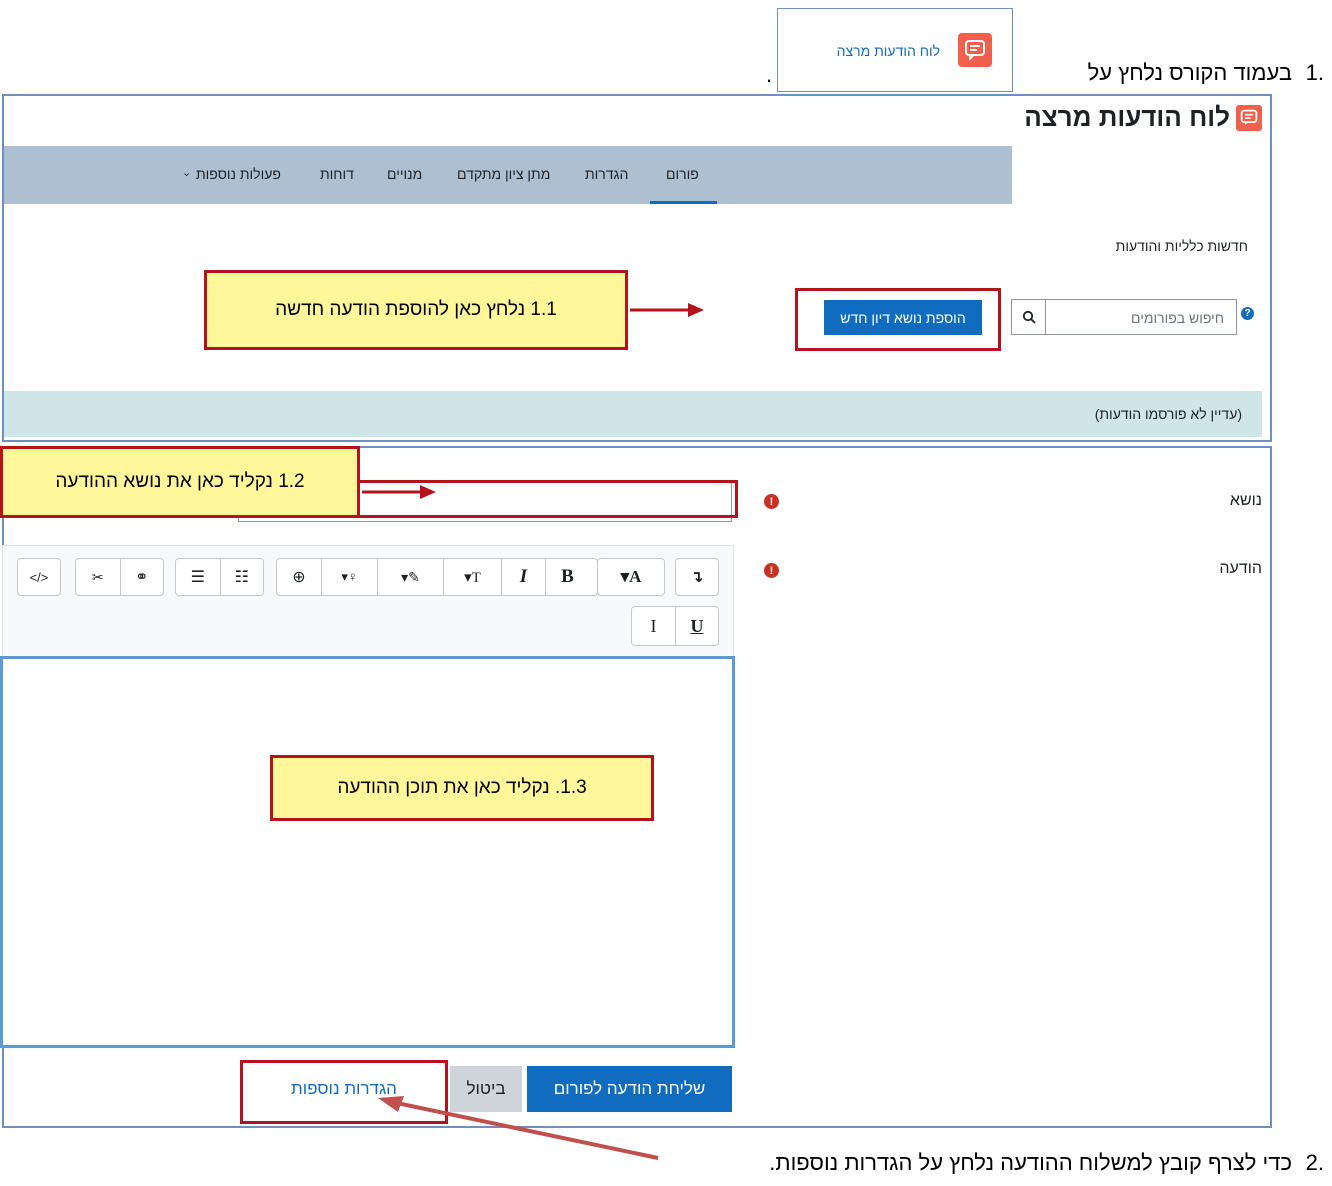  I want to click on step-1-number: 1., so click(1314, 72).